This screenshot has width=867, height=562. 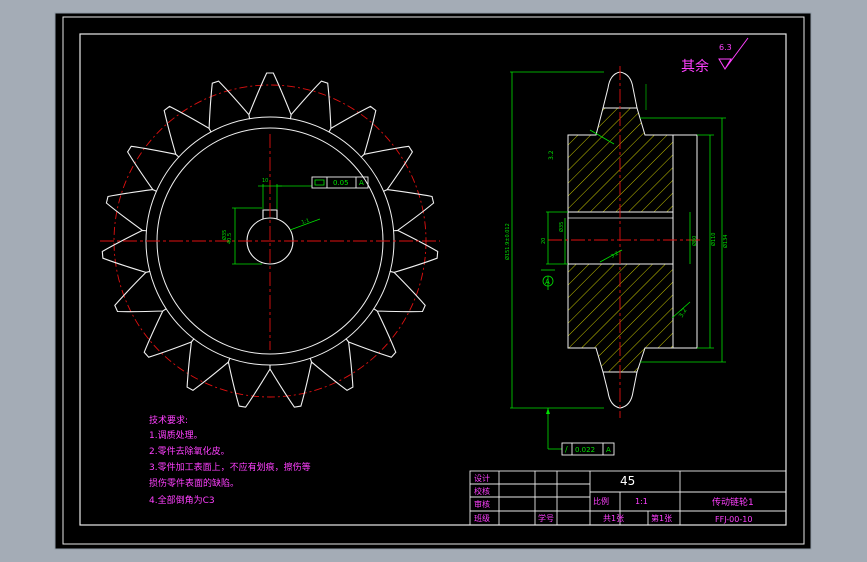 What do you see at coordinates (613, 518) in the screenshot?
I see `sheets-total: 共1张` at bounding box center [613, 518].